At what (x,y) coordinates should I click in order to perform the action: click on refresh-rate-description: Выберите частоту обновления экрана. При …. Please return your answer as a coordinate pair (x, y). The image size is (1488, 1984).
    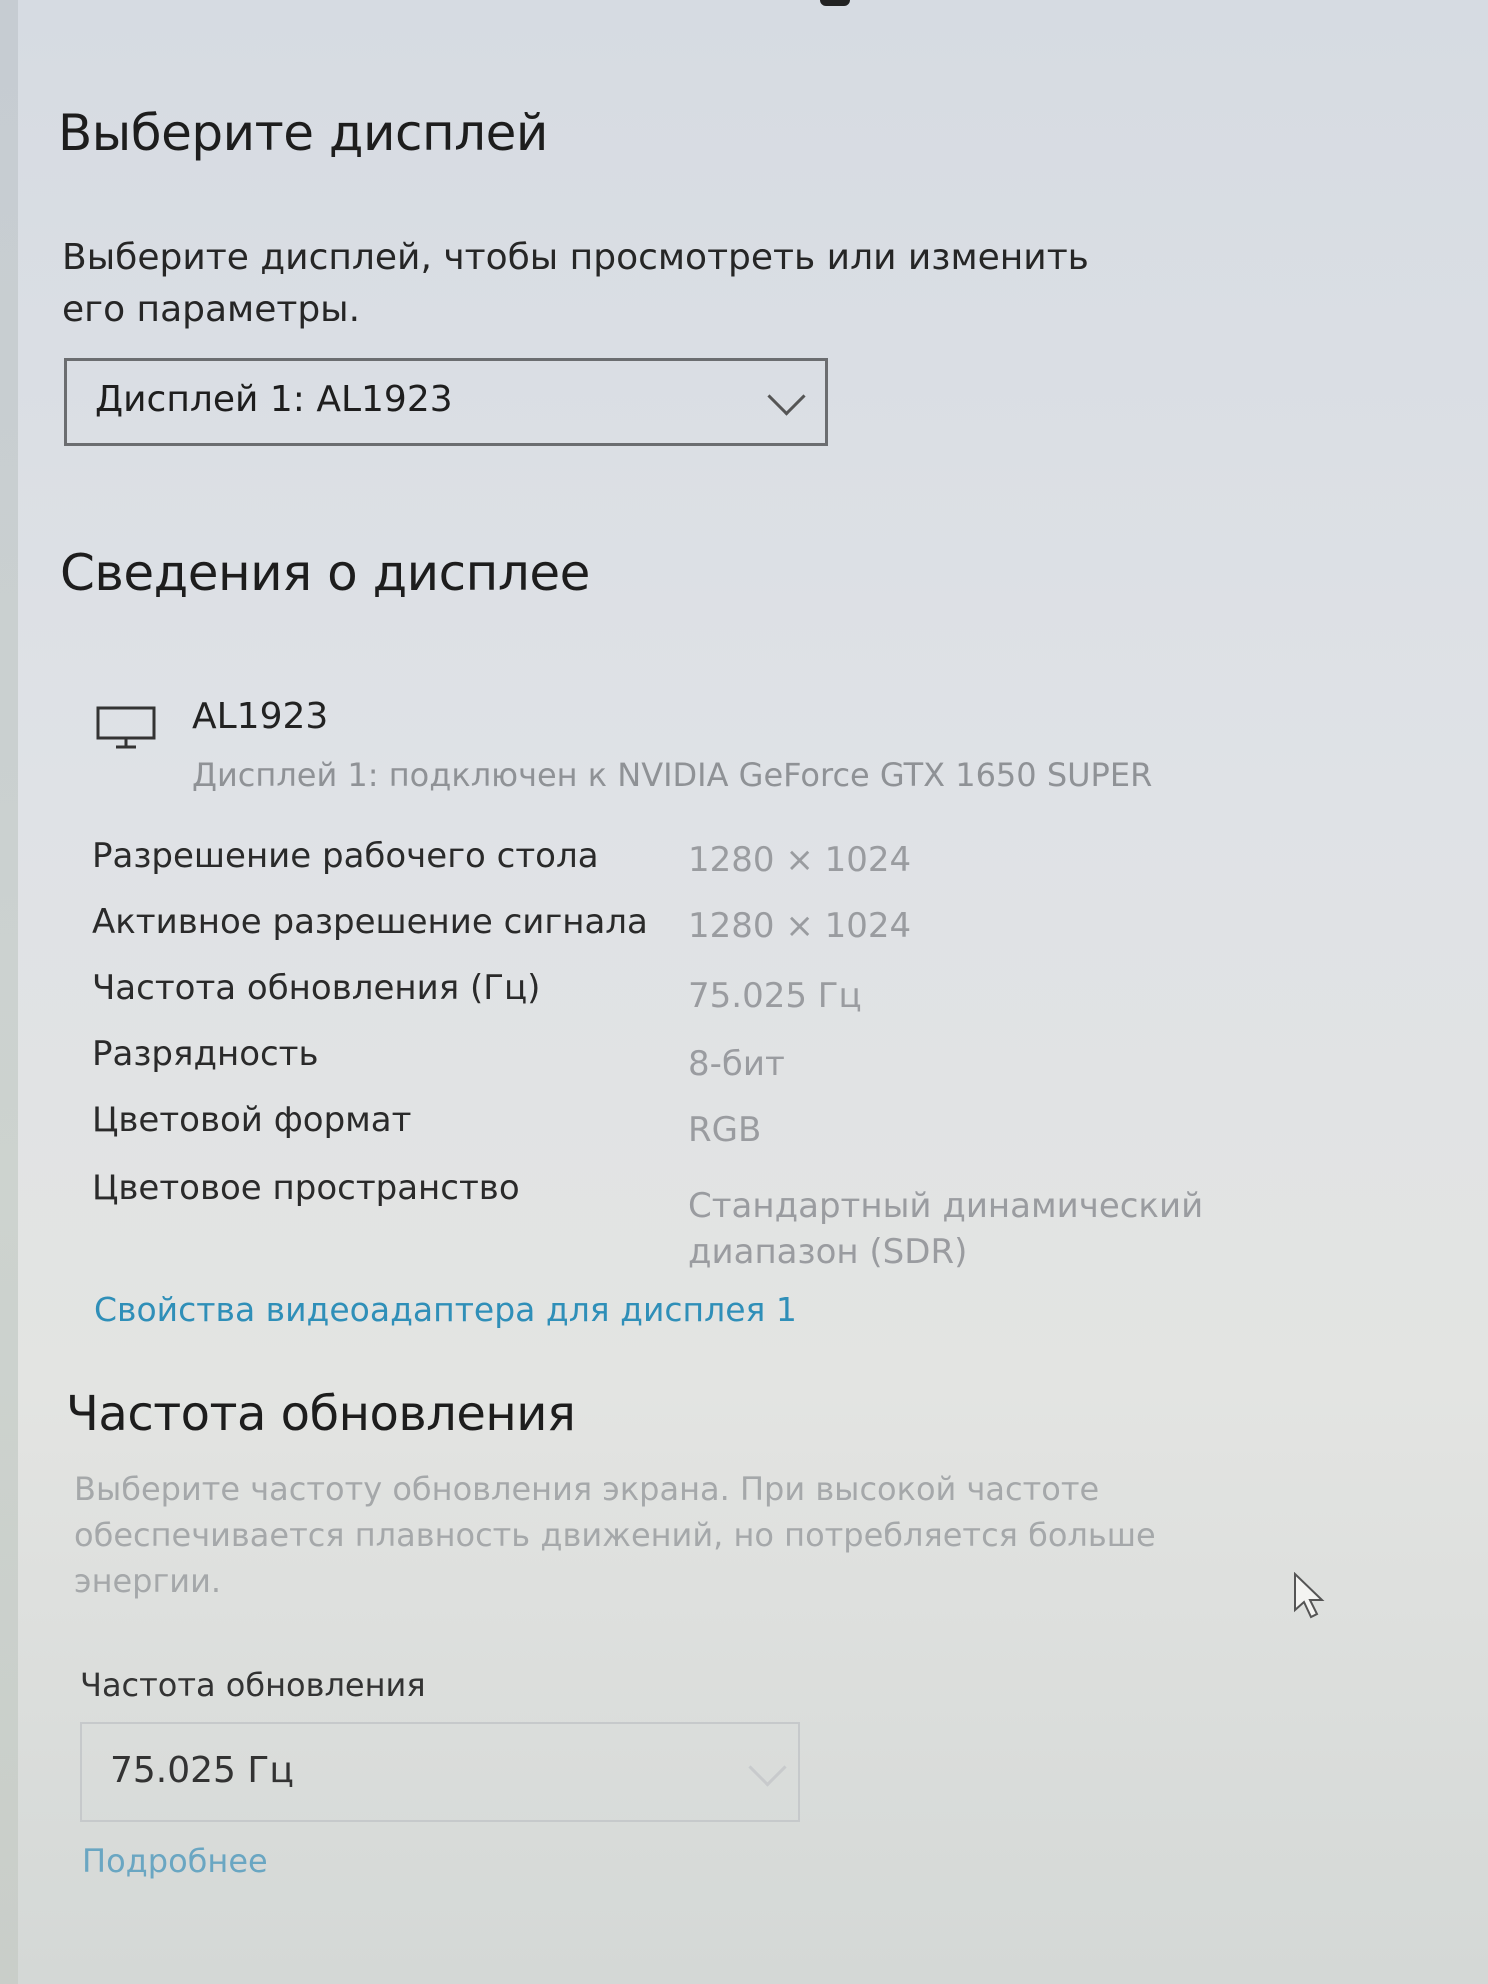
    Looking at the image, I should click on (615, 1535).